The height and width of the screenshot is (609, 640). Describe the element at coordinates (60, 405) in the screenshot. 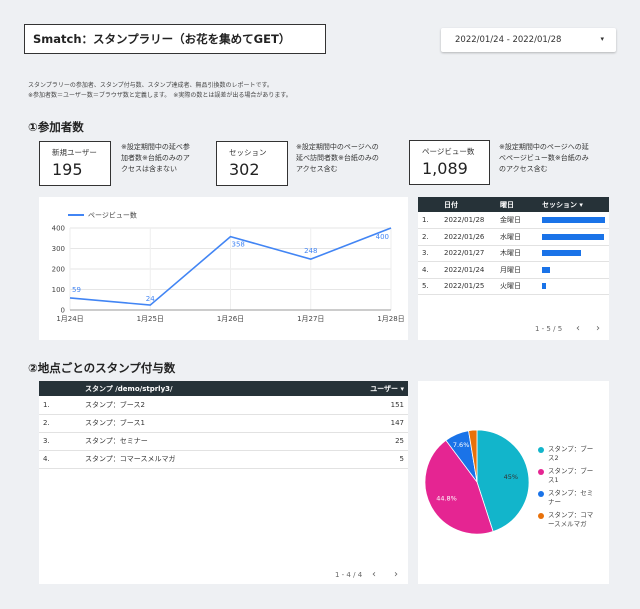

I see `row-num: 1.` at that location.